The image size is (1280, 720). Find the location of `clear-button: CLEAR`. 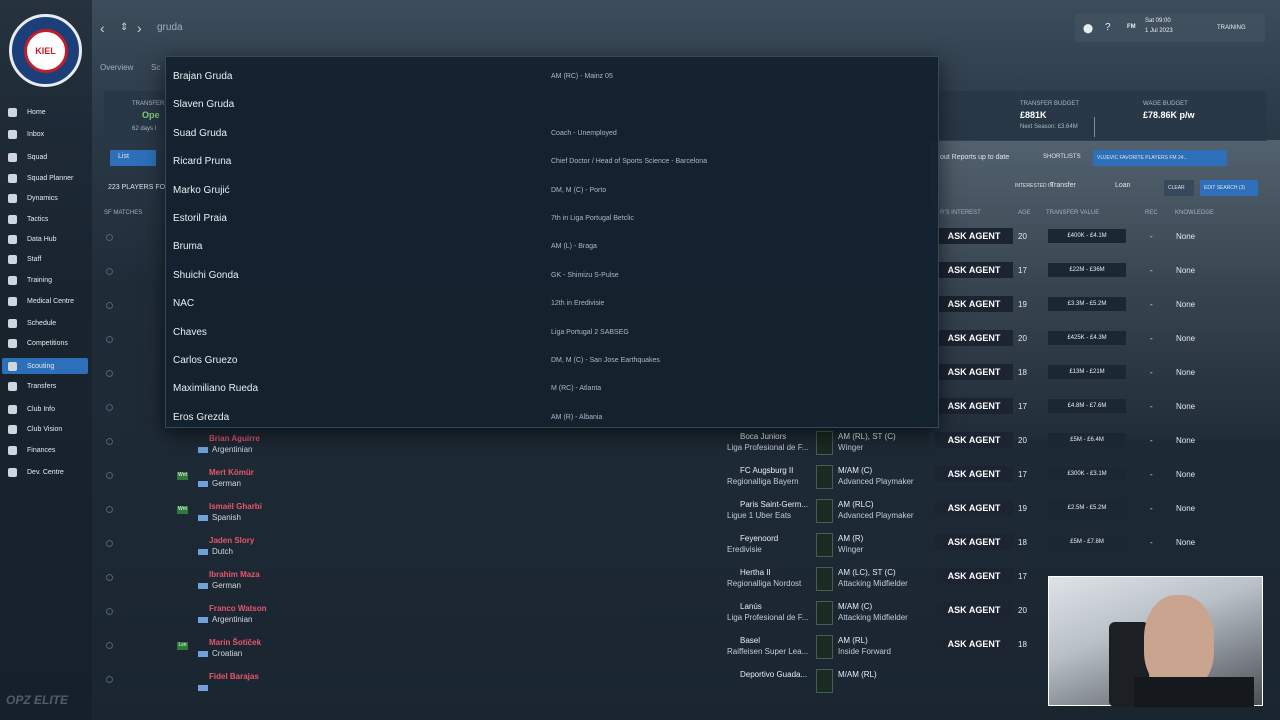

clear-button: CLEAR is located at coordinates (1179, 188).